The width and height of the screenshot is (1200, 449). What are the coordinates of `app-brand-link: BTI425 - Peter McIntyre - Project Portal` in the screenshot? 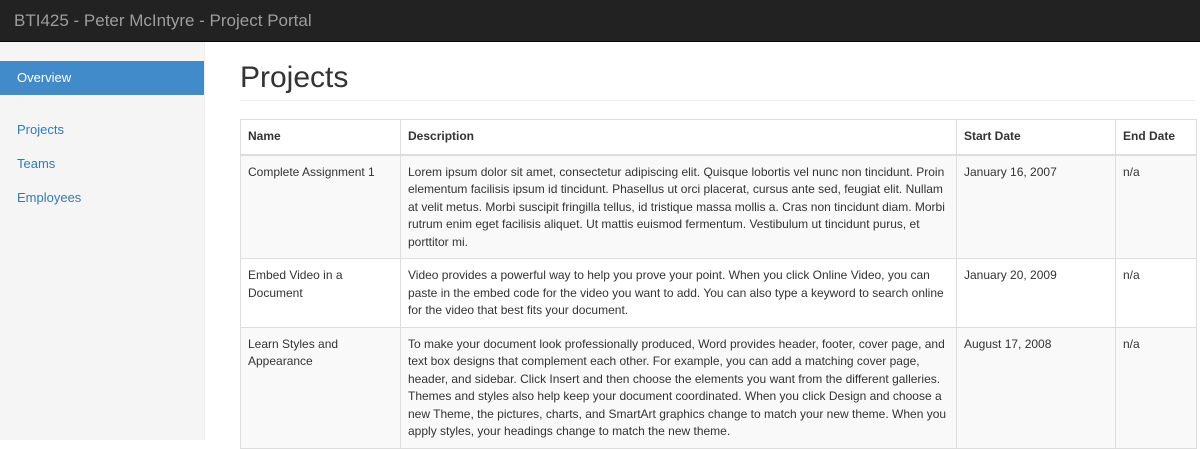 It's located at (163, 21).